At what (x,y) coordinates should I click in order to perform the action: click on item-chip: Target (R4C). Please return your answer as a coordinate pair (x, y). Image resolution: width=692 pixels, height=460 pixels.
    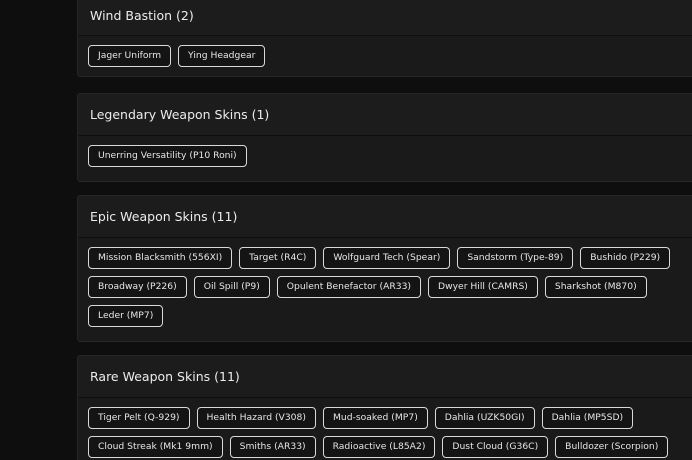
    Looking at the image, I should click on (278, 258).